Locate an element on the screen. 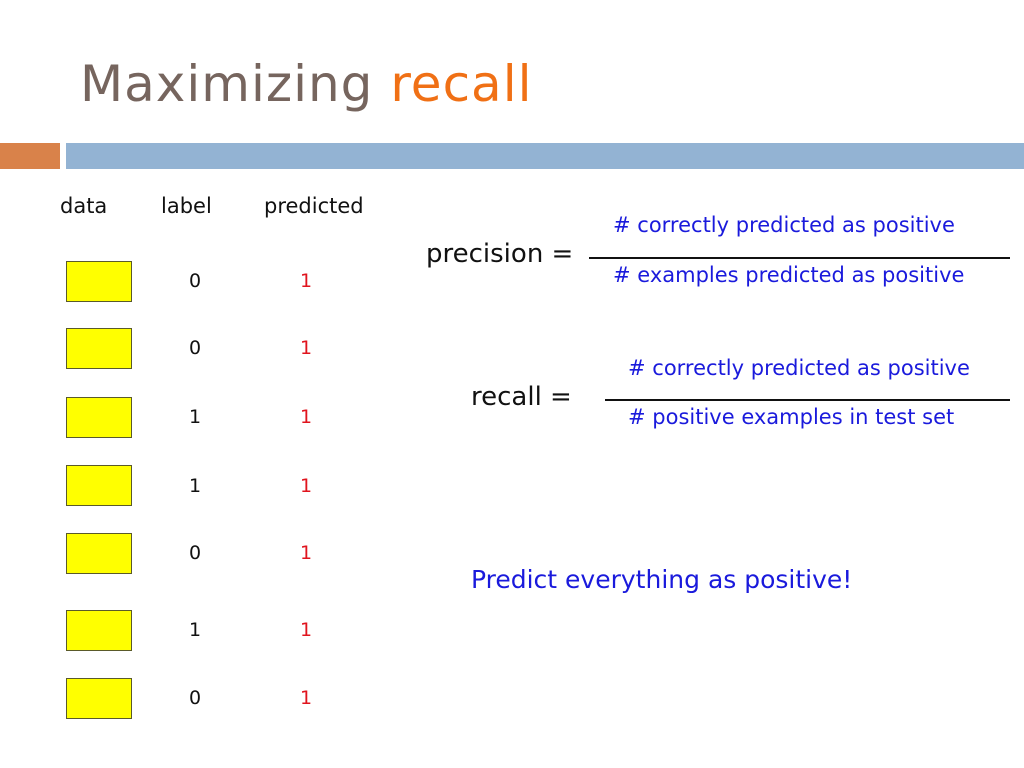 This screenshot has height=768, width=1024. precision-lhs: precision = is located at coordinates (500, 254).